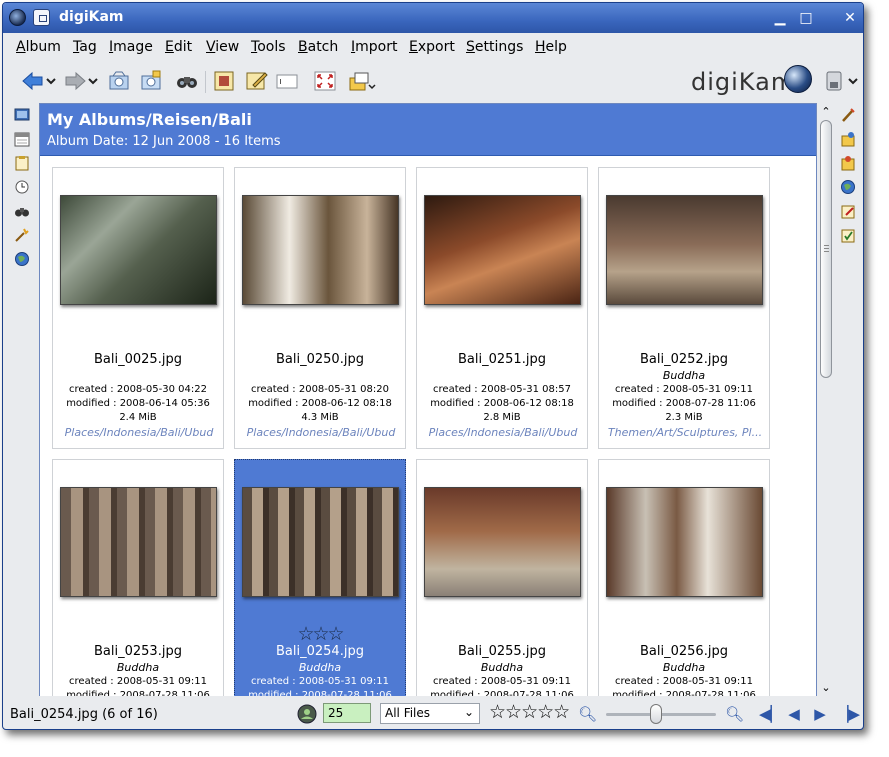  I want to click on image-file-size: 2.4 MiB, so click(138, 417).